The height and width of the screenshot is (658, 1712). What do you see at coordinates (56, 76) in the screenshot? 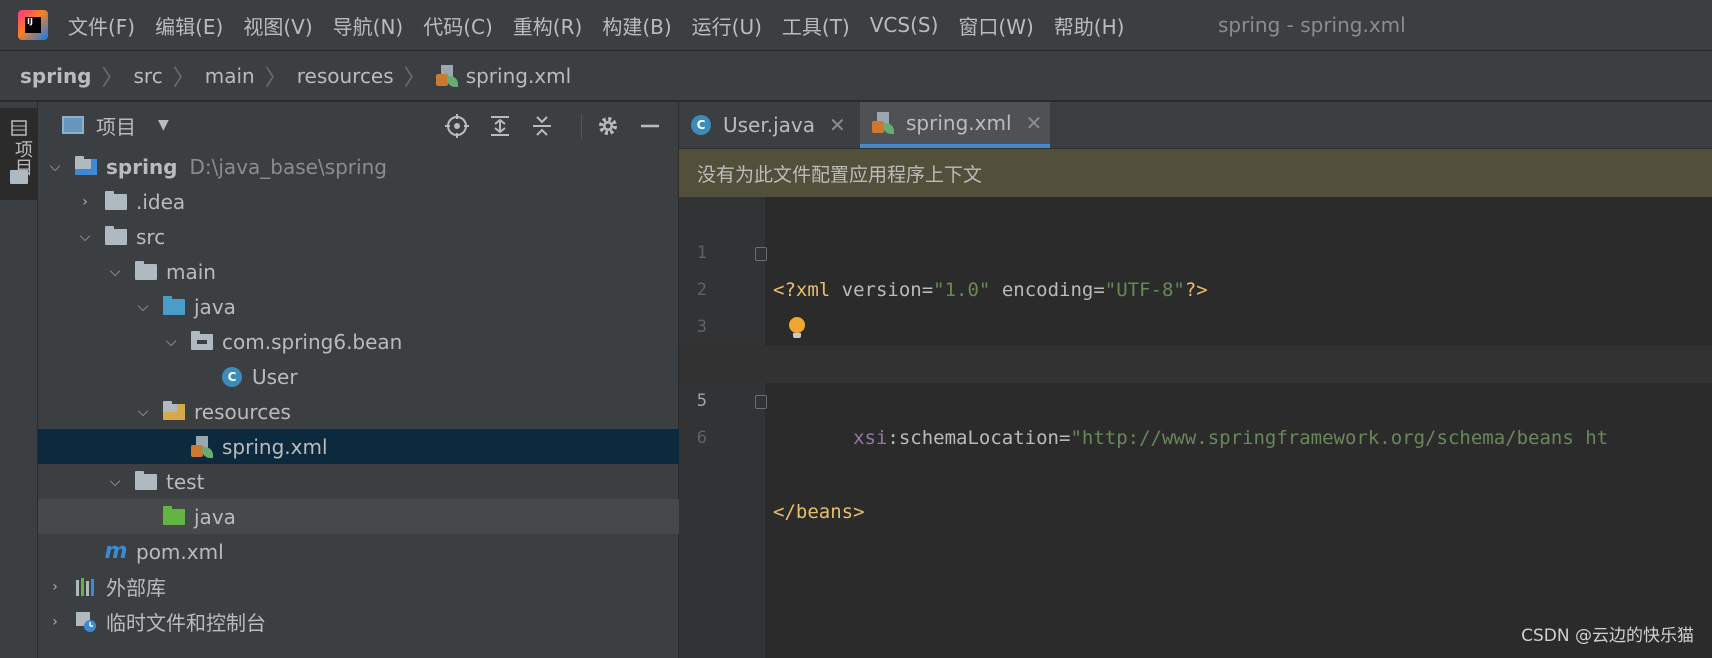
I see `breadcrumb-item-spring: spring` at bounding box center [56, 76].